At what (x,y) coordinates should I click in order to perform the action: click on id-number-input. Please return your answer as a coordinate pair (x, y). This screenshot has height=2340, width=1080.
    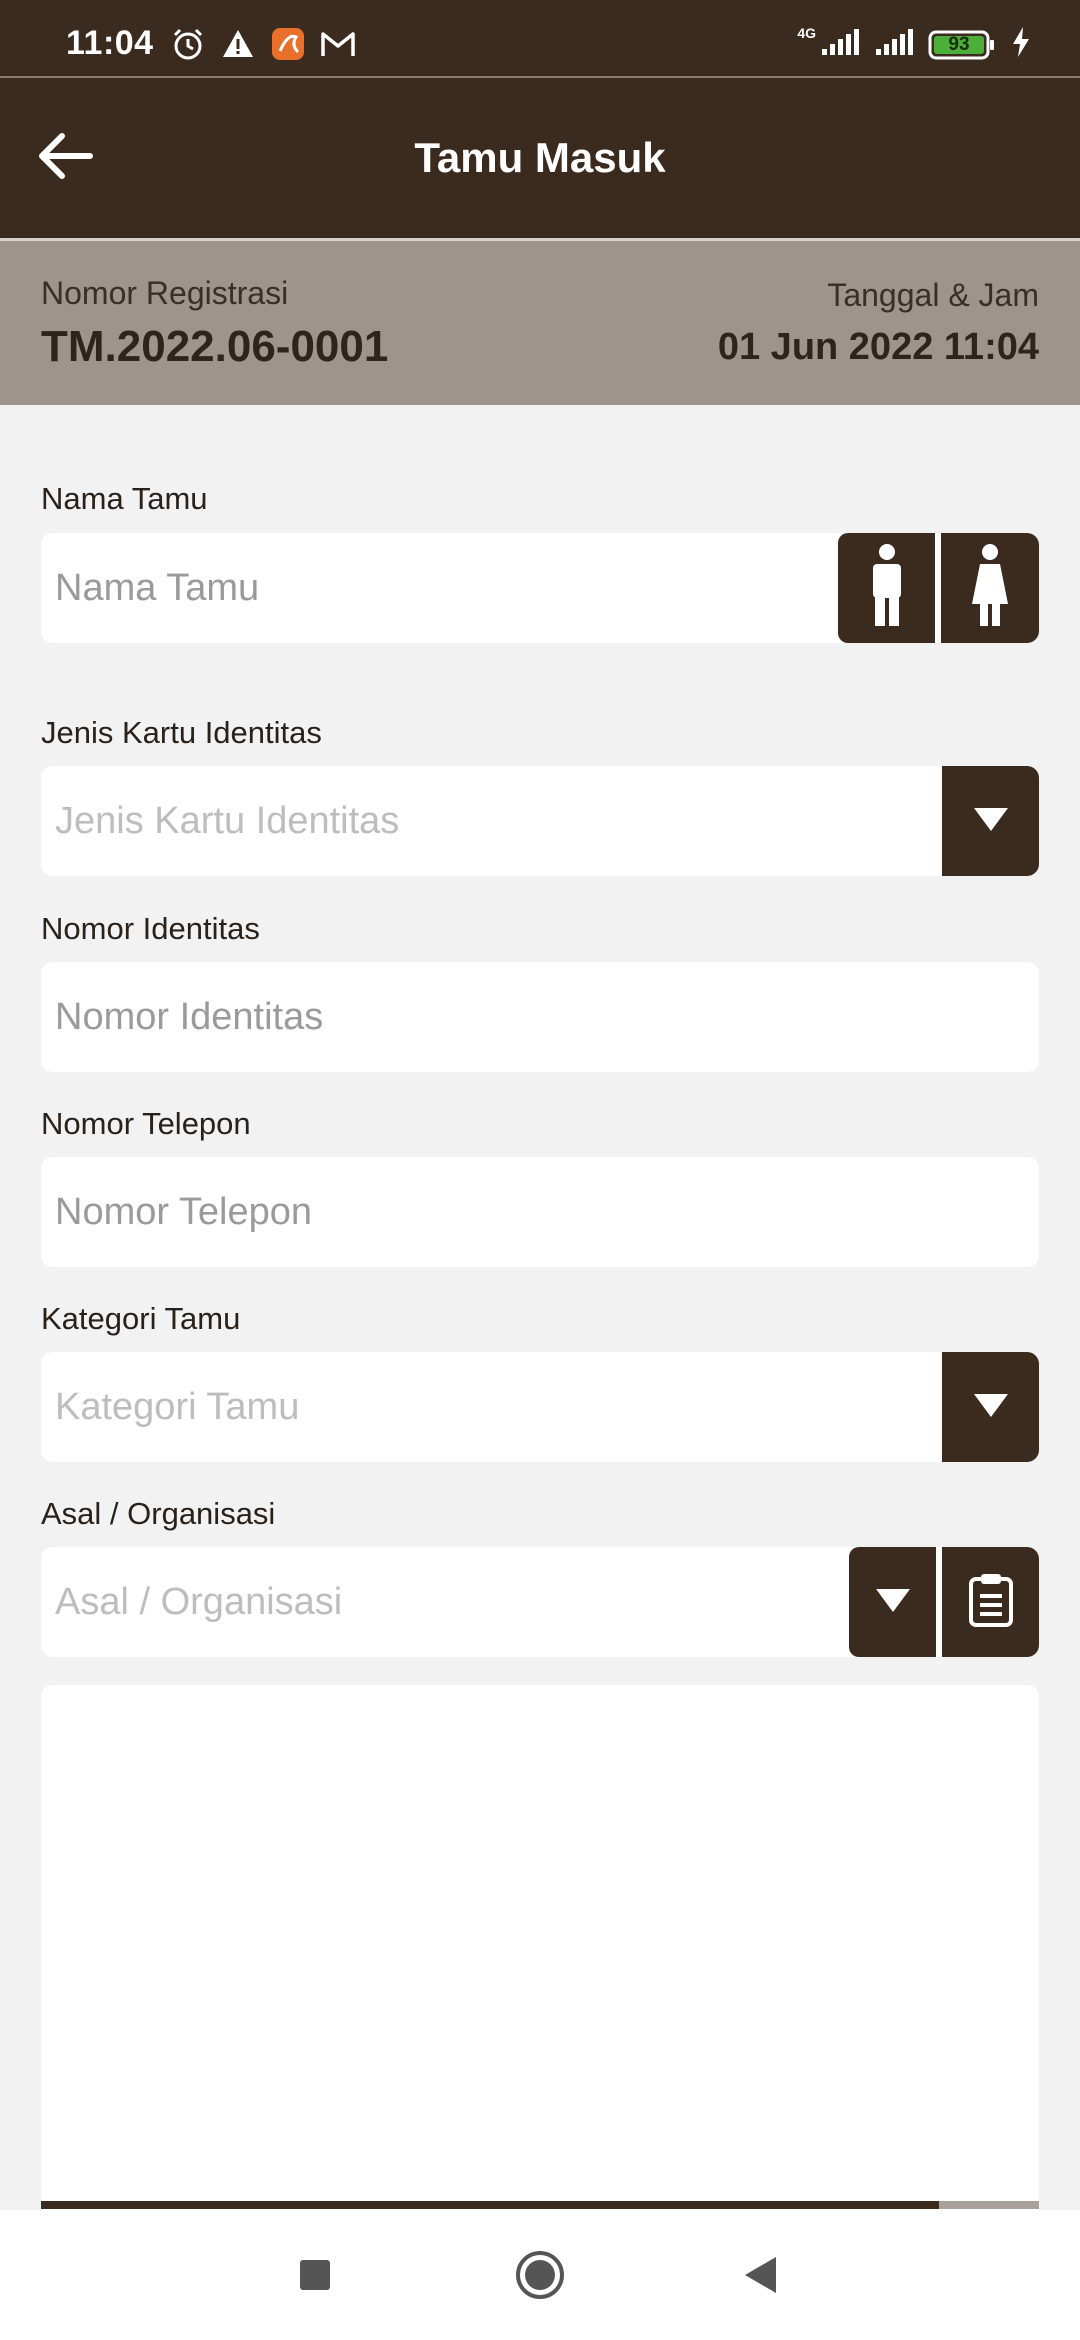
    Looking at the image, I should click on (540, 1017).